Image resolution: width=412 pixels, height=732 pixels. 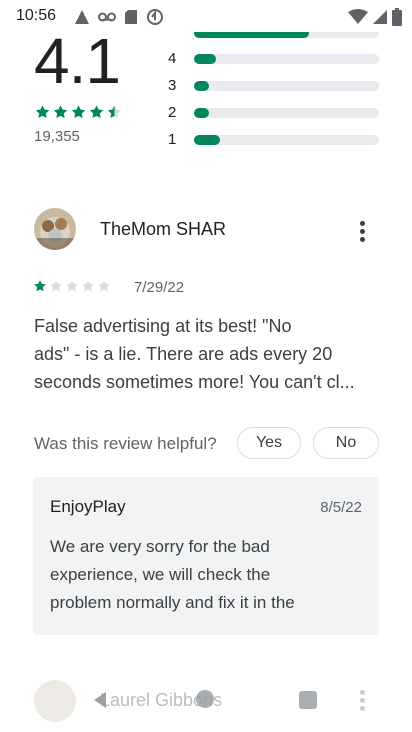 What do you see at coordinates (159, 287) in the screenshot?
I see `review-date: 7/29/22` at bounding box center [159, 287].